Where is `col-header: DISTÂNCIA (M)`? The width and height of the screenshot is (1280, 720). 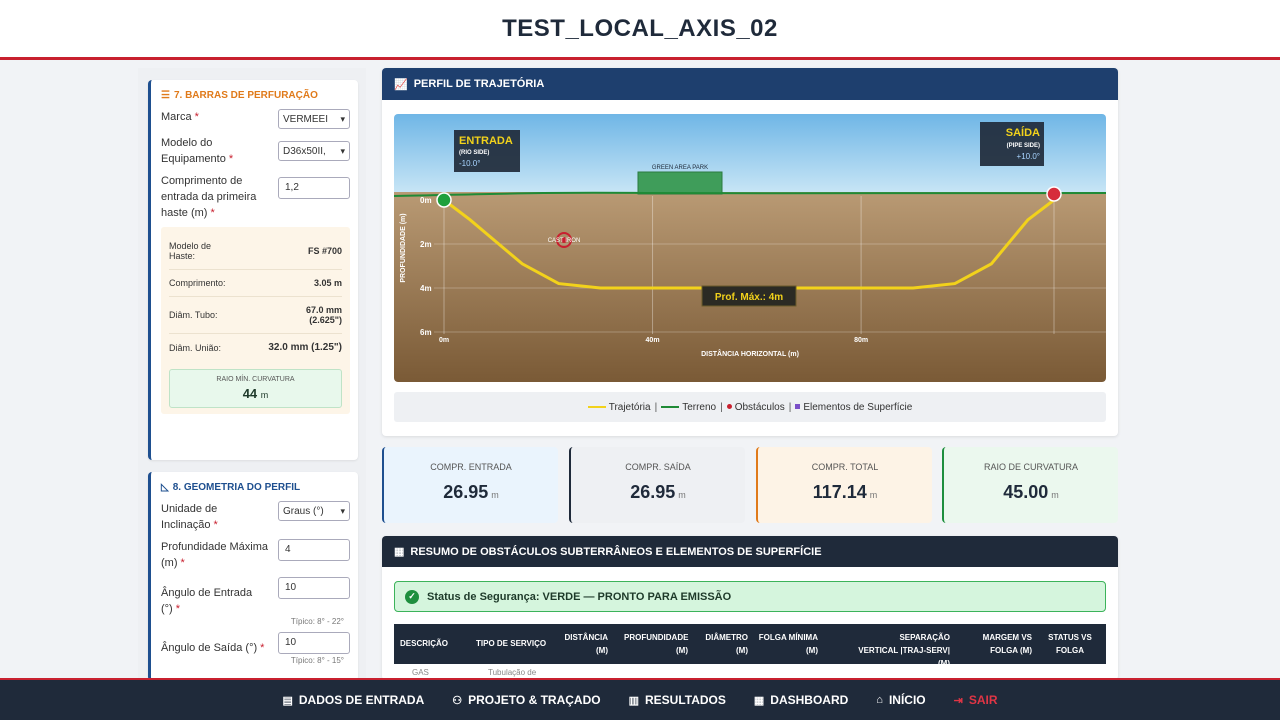
col-header: DISTÂNCIA (M) is located at coordinates (586, 644).